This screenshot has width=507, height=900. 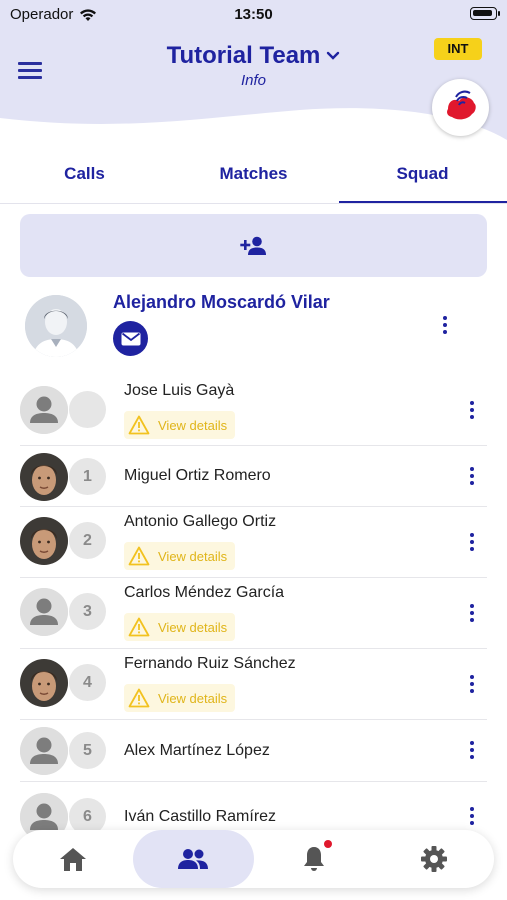 I want to click on player-name: Iván Castillo Ramírez, so click(x=200, y=817).